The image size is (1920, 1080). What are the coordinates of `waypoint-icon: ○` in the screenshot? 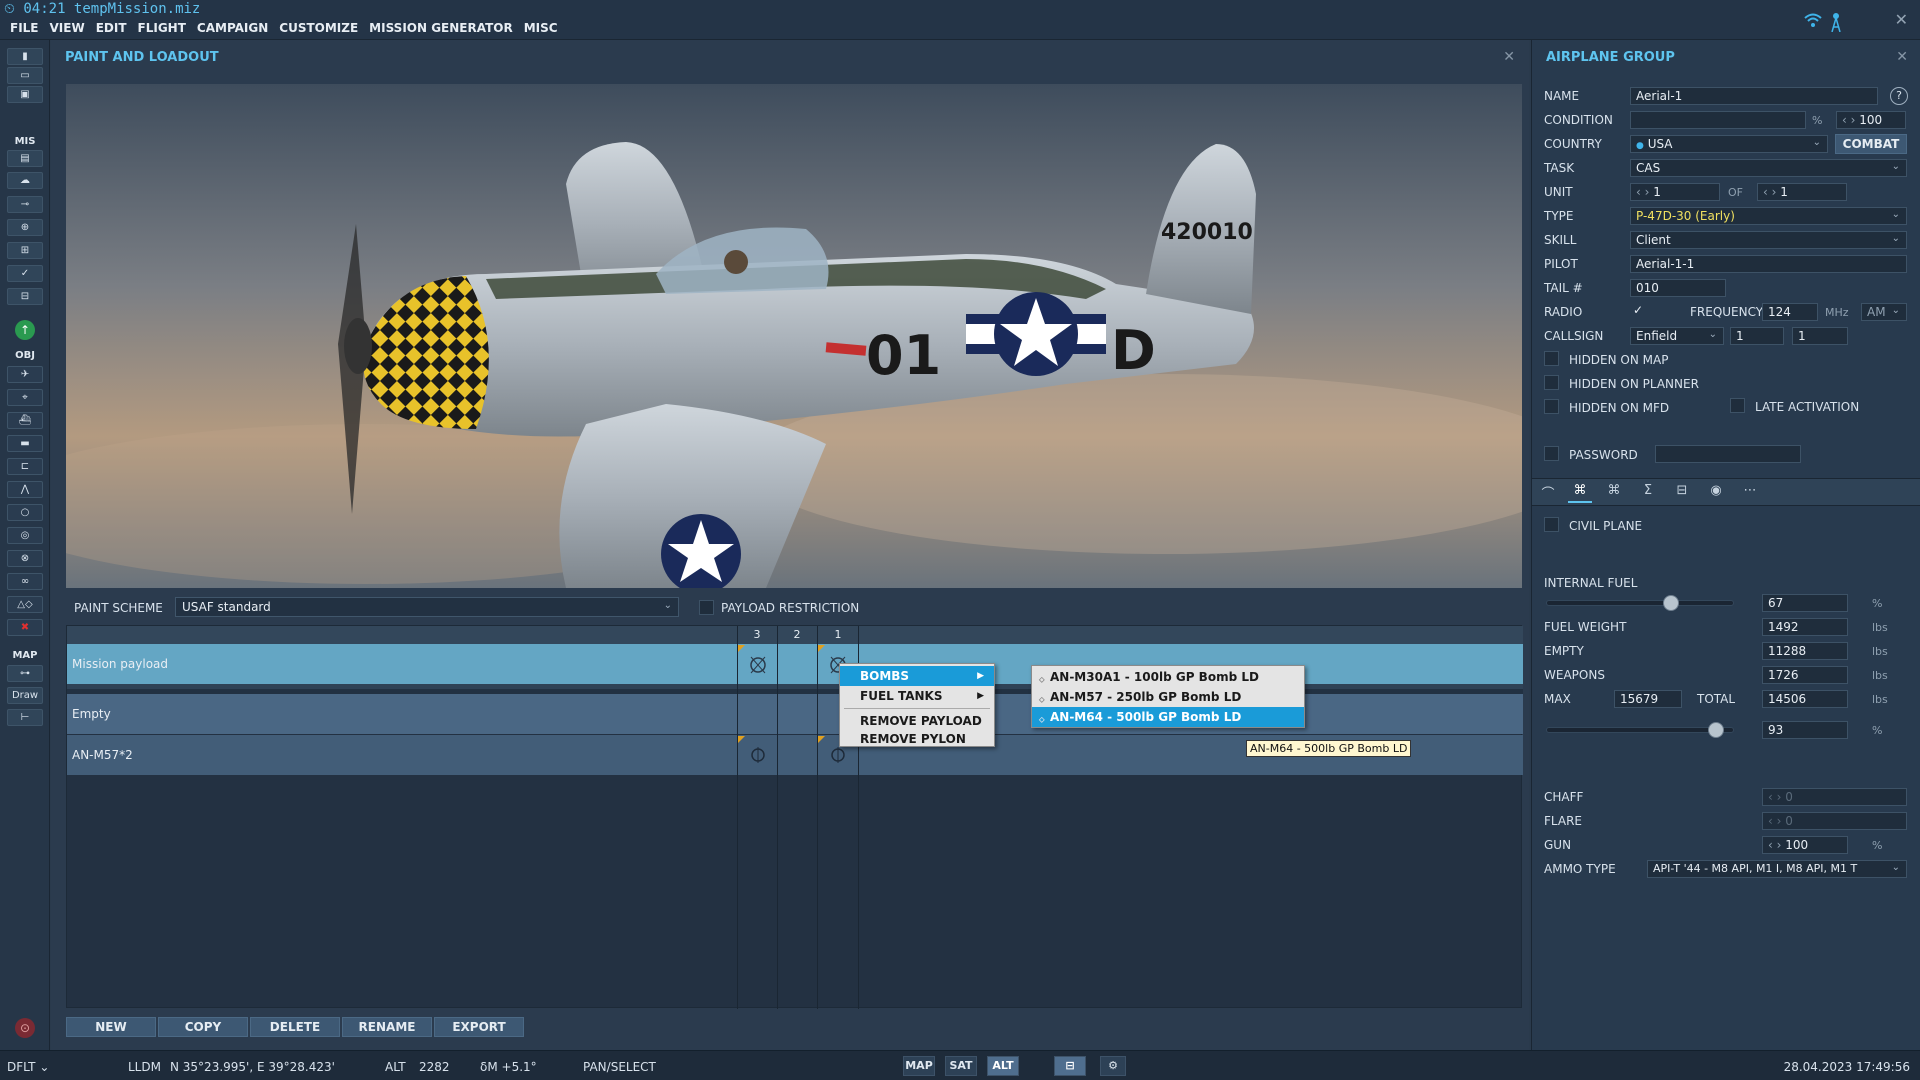 It's located at (25, 512).